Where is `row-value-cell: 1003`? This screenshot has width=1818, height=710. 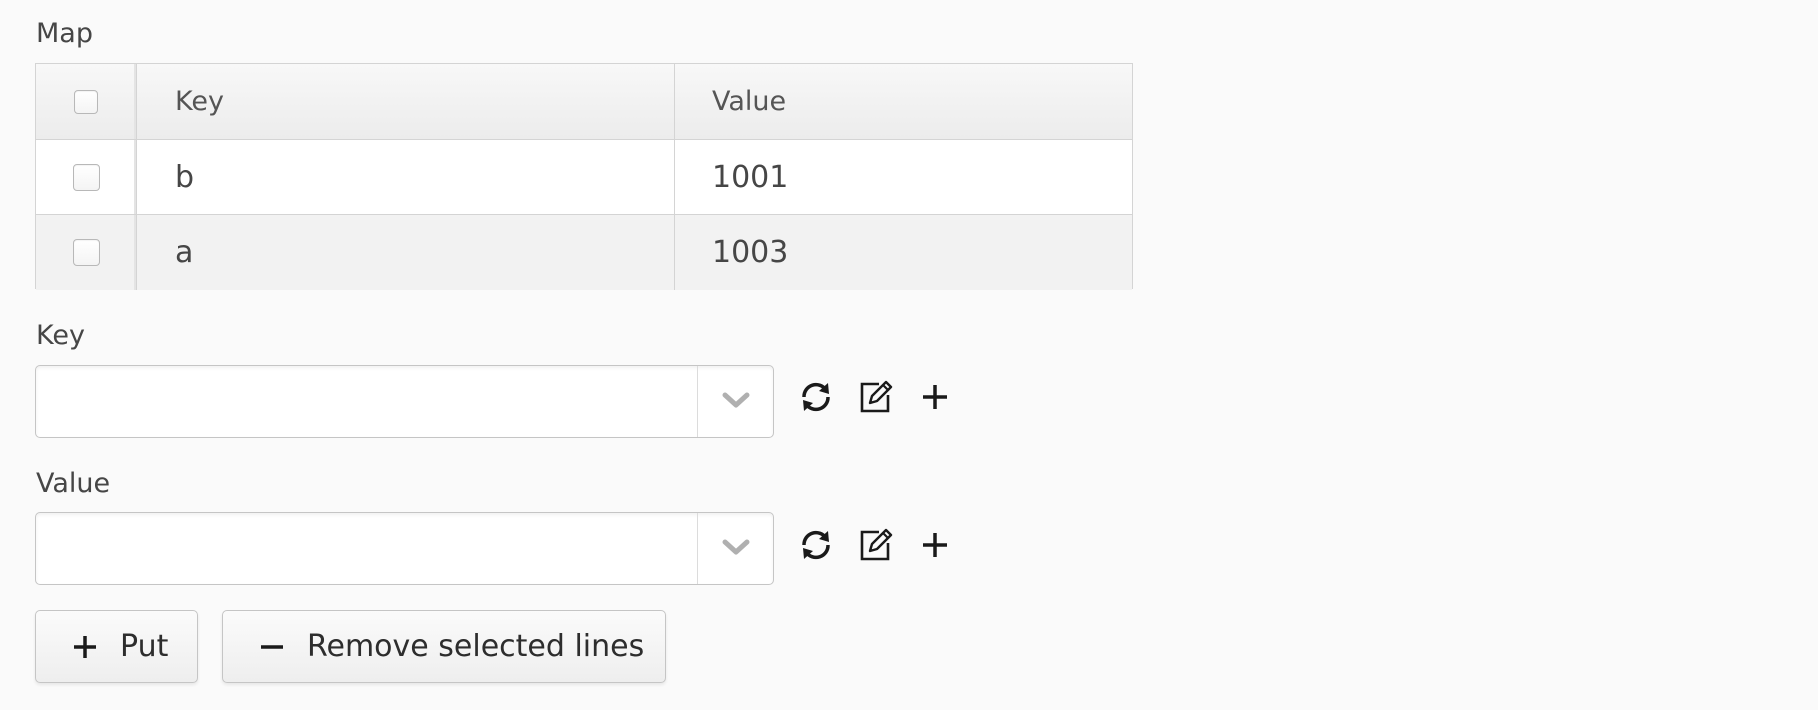
row-value-cell: 1003 is located at coordinates (903, 252).